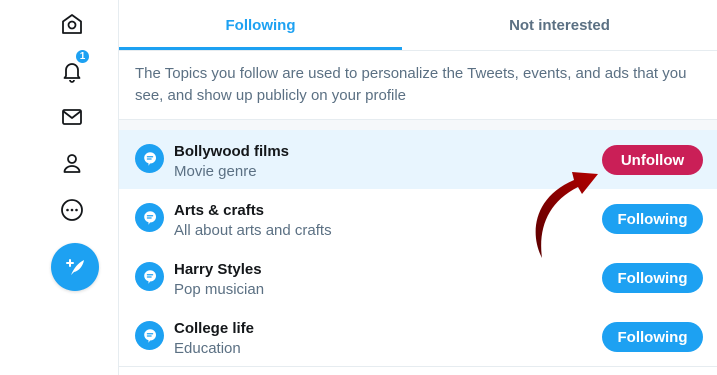 This screenshot has width=717, height=375. I want to click on topic-name: Harry Styles, so click(218, 269).